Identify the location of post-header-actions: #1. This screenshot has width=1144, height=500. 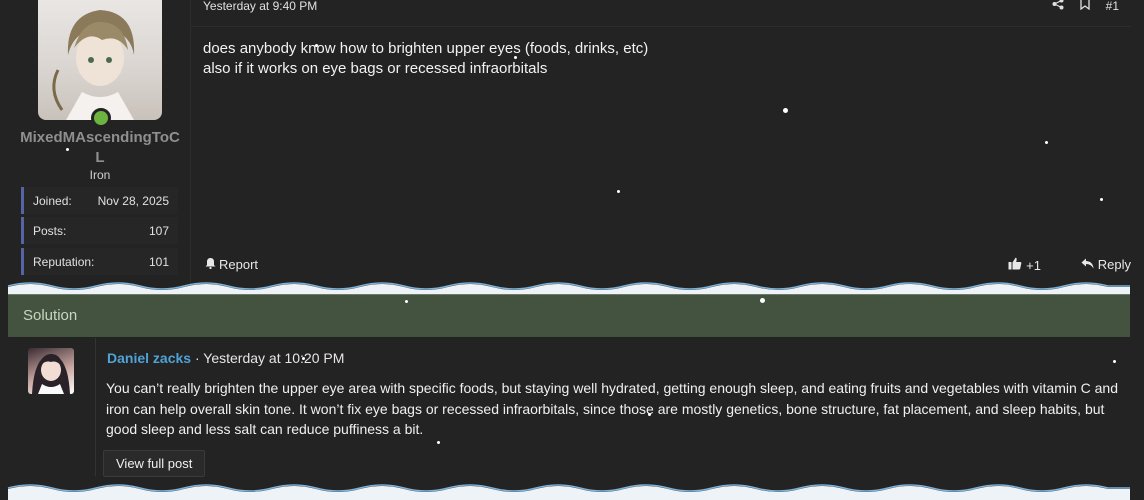
(1085, 6).